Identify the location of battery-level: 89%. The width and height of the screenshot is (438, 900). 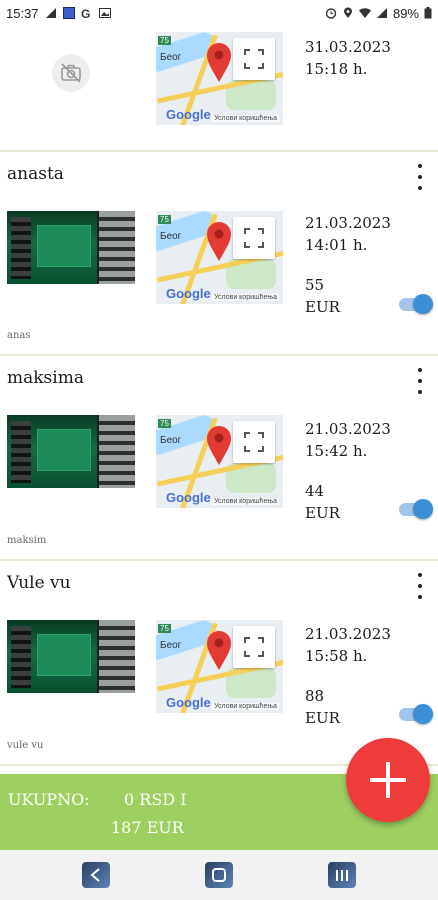
(405, 13).